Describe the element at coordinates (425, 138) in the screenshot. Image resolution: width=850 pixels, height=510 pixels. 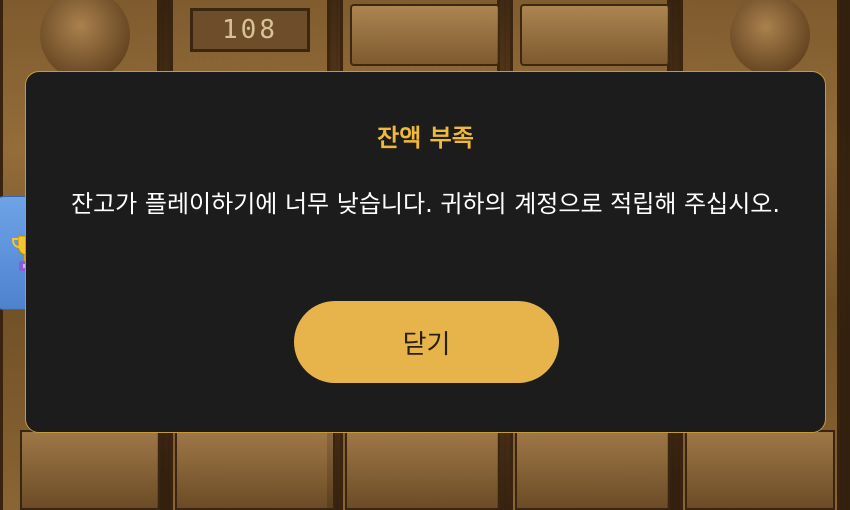
I see `dialog-title: 잔액 부족` at that location.